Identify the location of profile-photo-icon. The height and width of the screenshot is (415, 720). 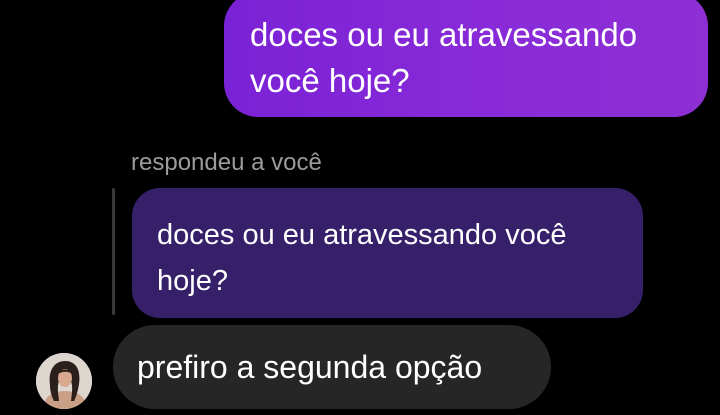
(64, 381).